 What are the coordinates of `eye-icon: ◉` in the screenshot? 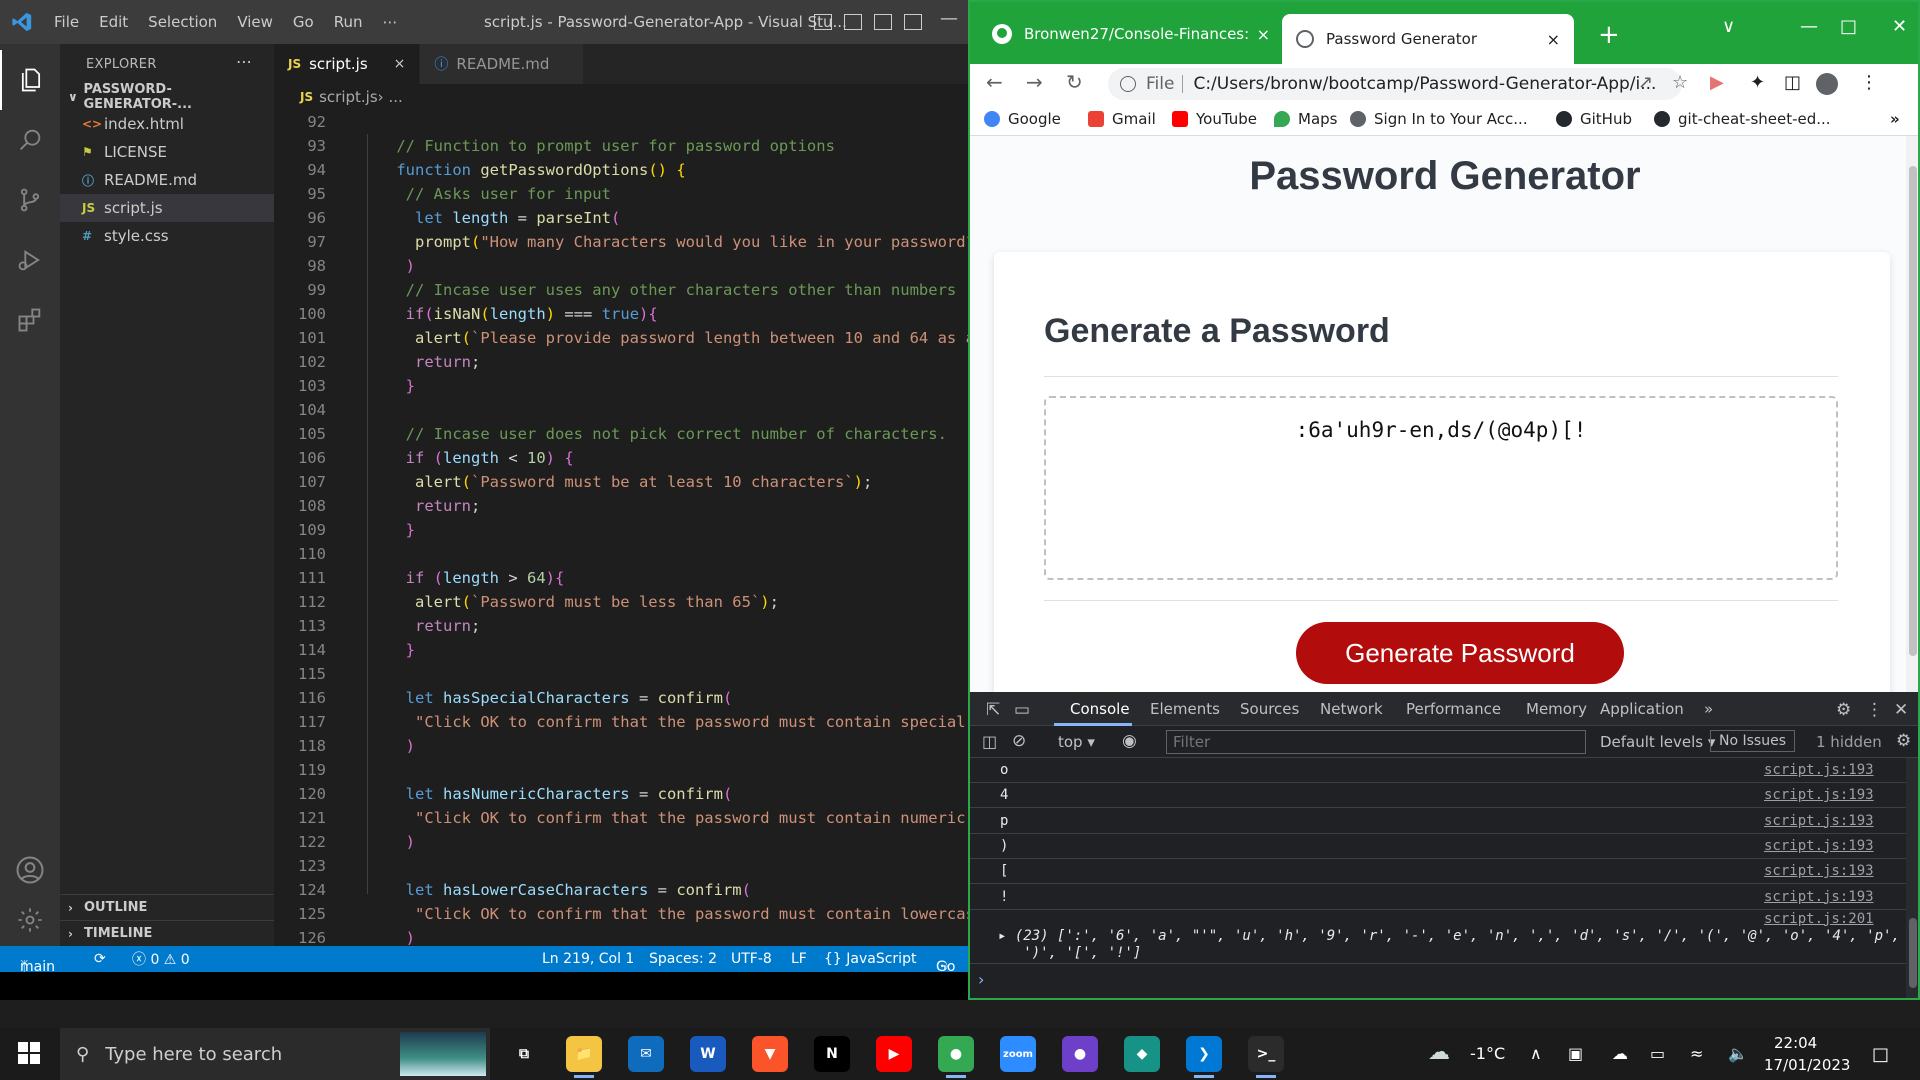 It's located at (1129, 741).